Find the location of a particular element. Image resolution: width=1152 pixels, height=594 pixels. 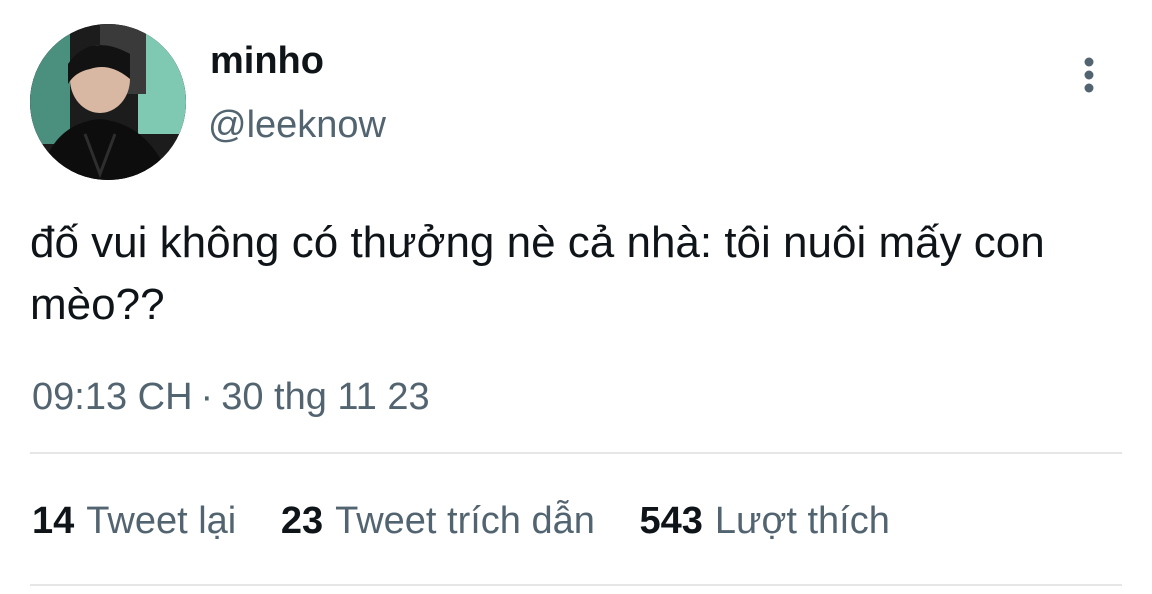

likes-count: 543 is located at coordinates (671, 521).